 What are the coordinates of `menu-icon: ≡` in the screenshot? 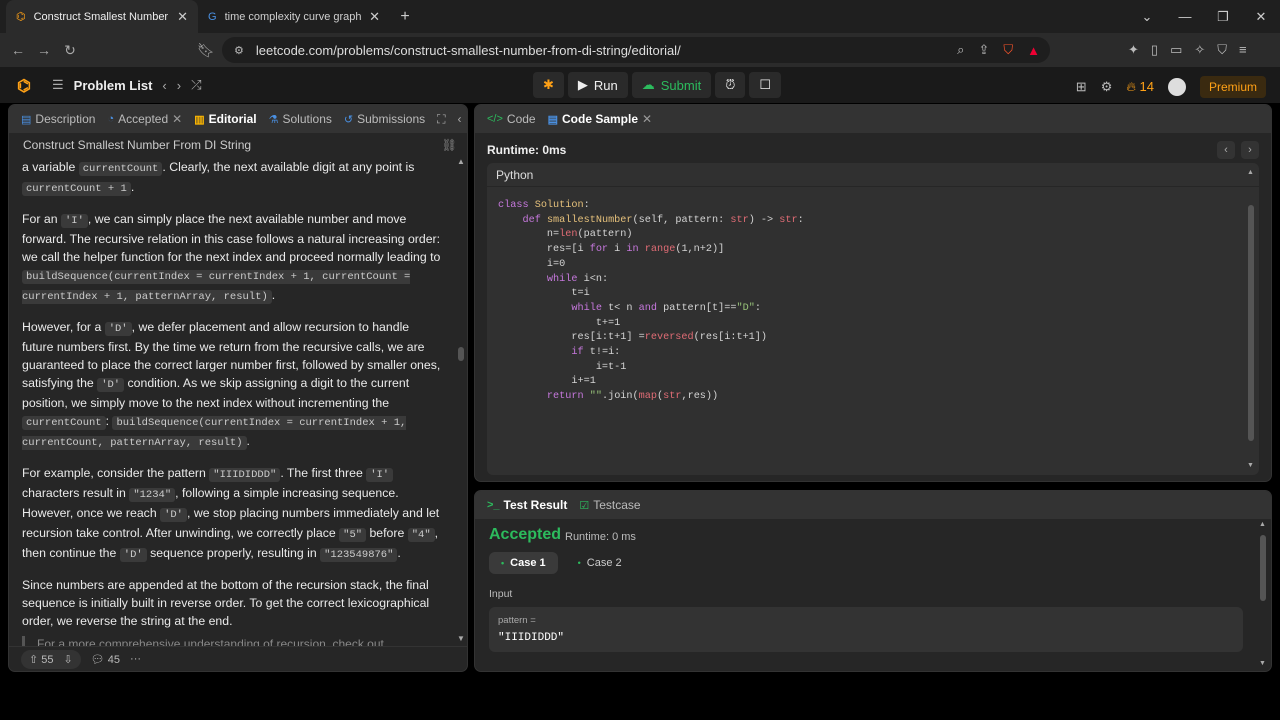 It's located at (1243, 50).